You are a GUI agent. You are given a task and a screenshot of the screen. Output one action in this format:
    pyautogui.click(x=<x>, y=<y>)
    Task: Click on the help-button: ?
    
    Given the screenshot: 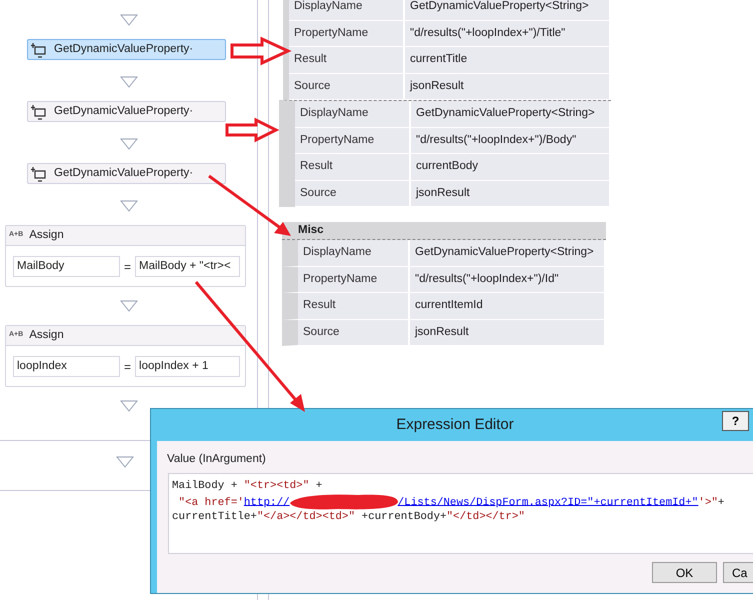 What is the action you would take?
    pyautogui.click(x=735, y=421)
    